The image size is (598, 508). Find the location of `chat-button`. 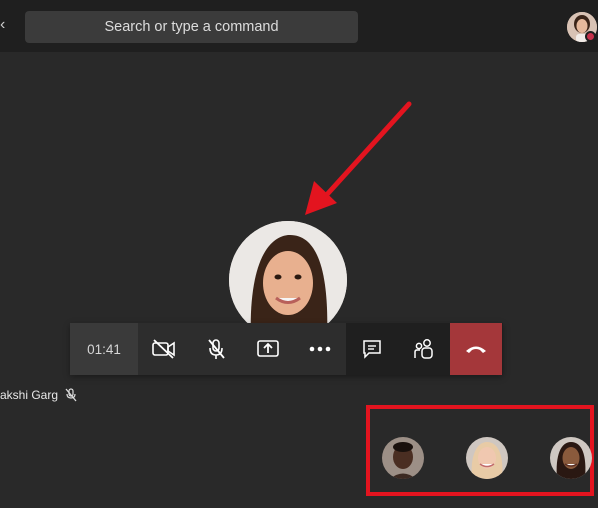

chat-button is located at coordinates (372, 349).